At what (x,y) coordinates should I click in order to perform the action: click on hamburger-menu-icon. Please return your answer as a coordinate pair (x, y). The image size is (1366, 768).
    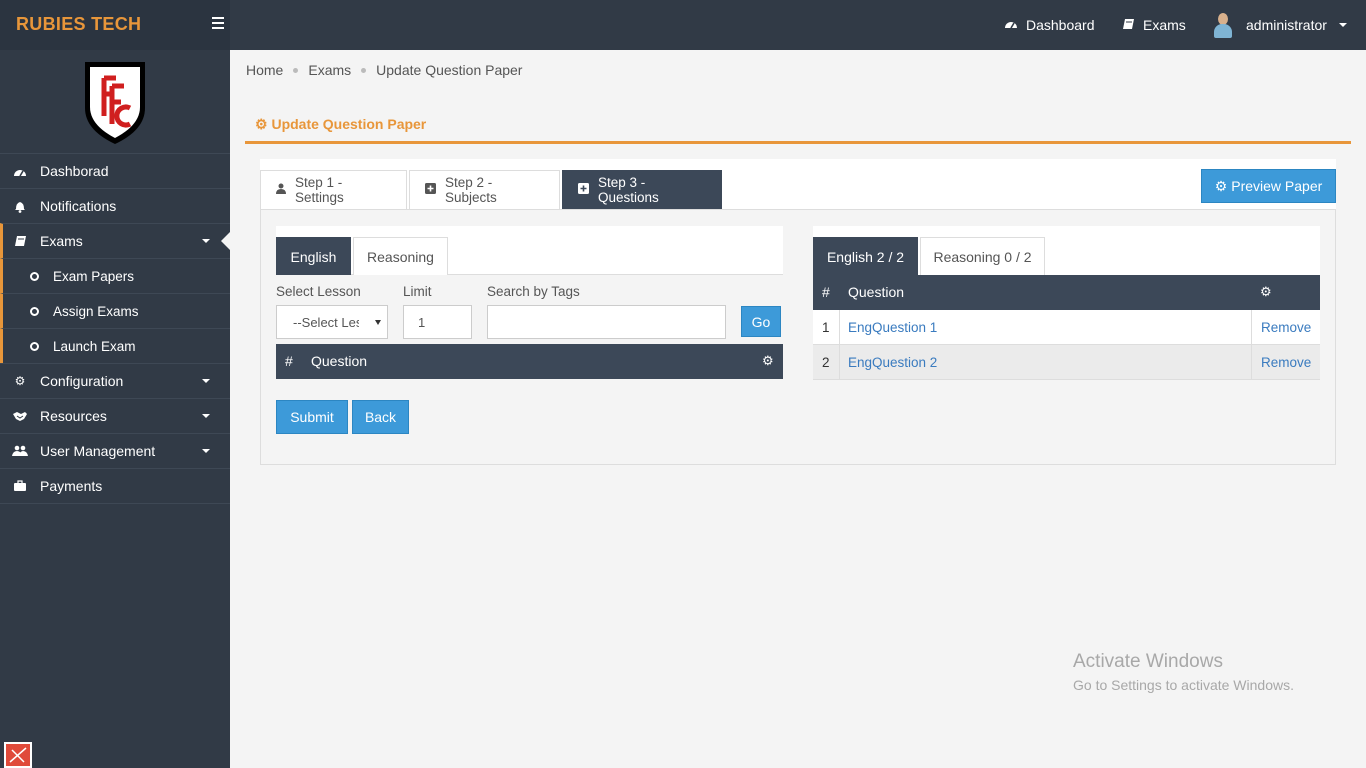
    Looking at the image, I should click on (221, 24).